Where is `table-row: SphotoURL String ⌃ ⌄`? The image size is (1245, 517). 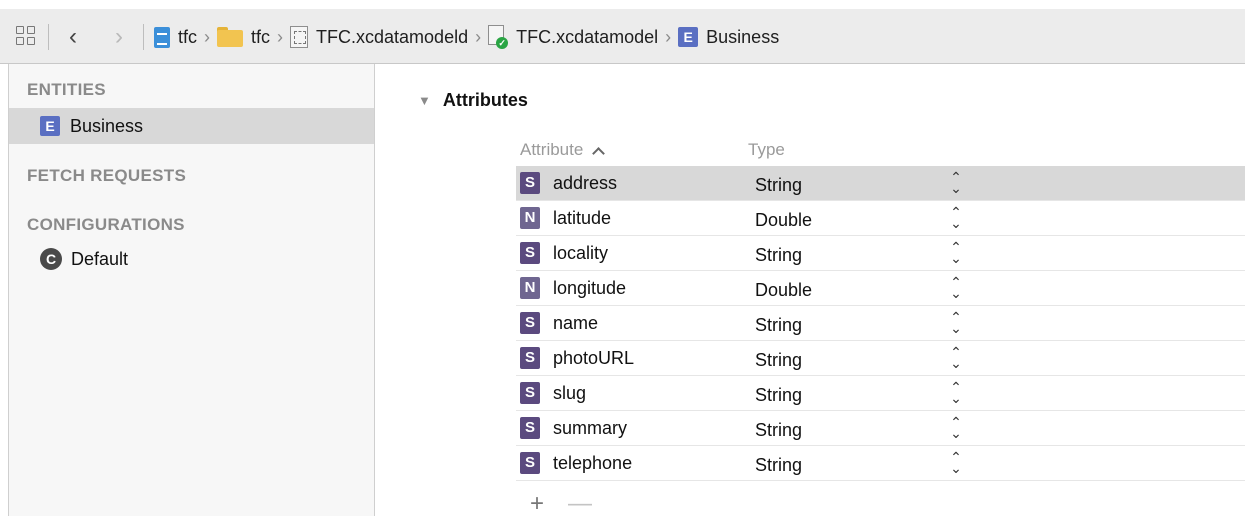
table-row: SphotoURL String ⌃ ⌄ is located at coordinates (880, 358).